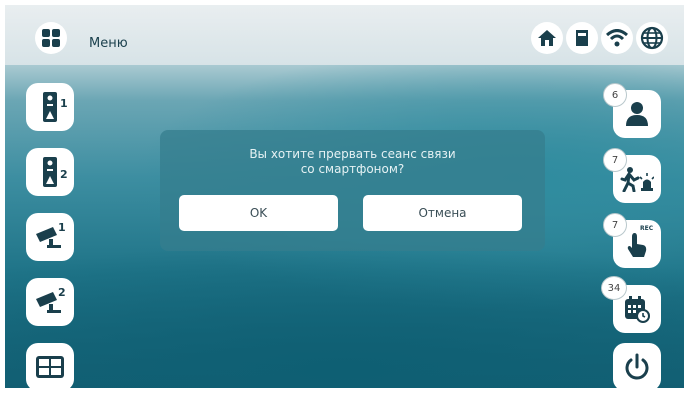 Image resolution: width=689 pixels, height=393 pixels. Describe the element at coordinates (614, 288) in the screenshot. I see `calendar-badge: 34` at that location.